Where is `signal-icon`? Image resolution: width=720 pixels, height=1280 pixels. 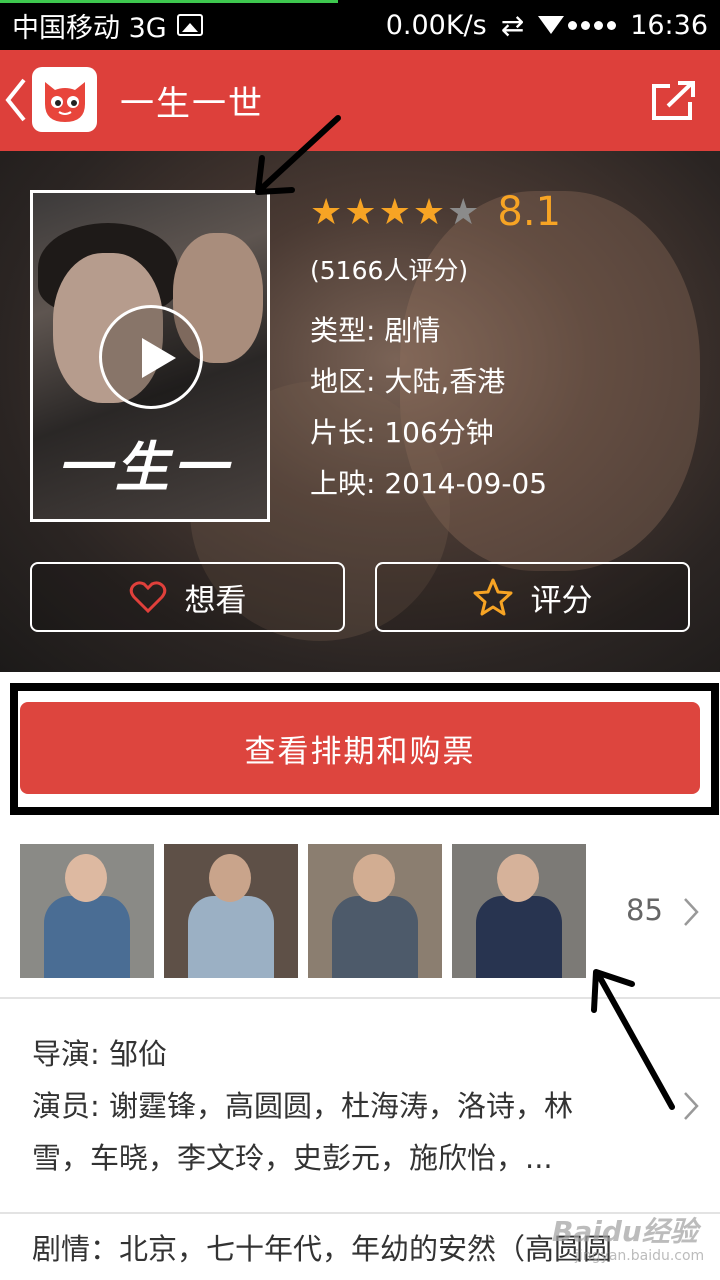 signal-icon is located at coordinates (577, 25).